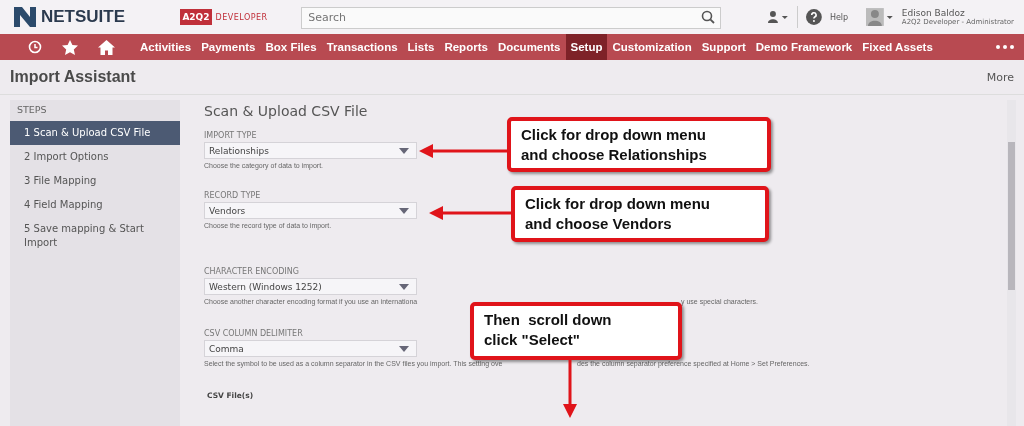  Describe the element at coordinates (723, 47) in the screenshot. I see `nav-tab: Support` at that location.